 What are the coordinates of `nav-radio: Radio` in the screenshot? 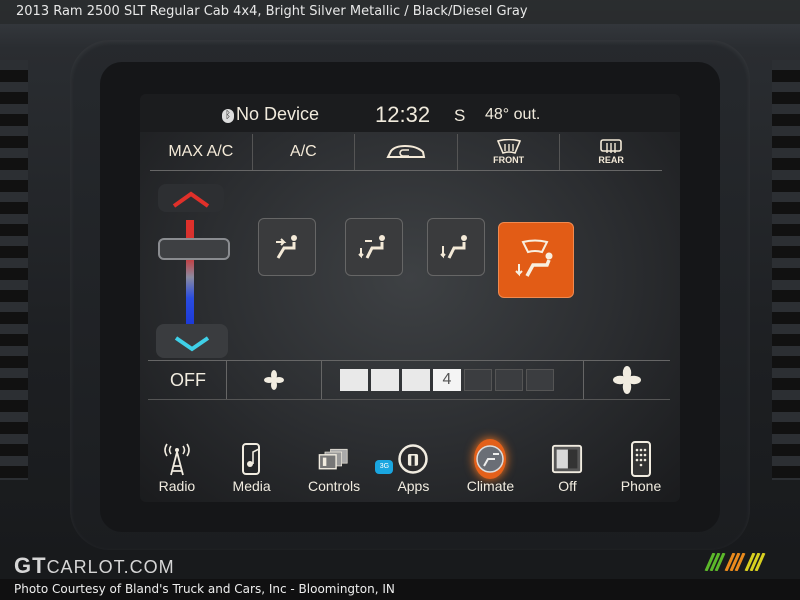 It's located at (177, 468).